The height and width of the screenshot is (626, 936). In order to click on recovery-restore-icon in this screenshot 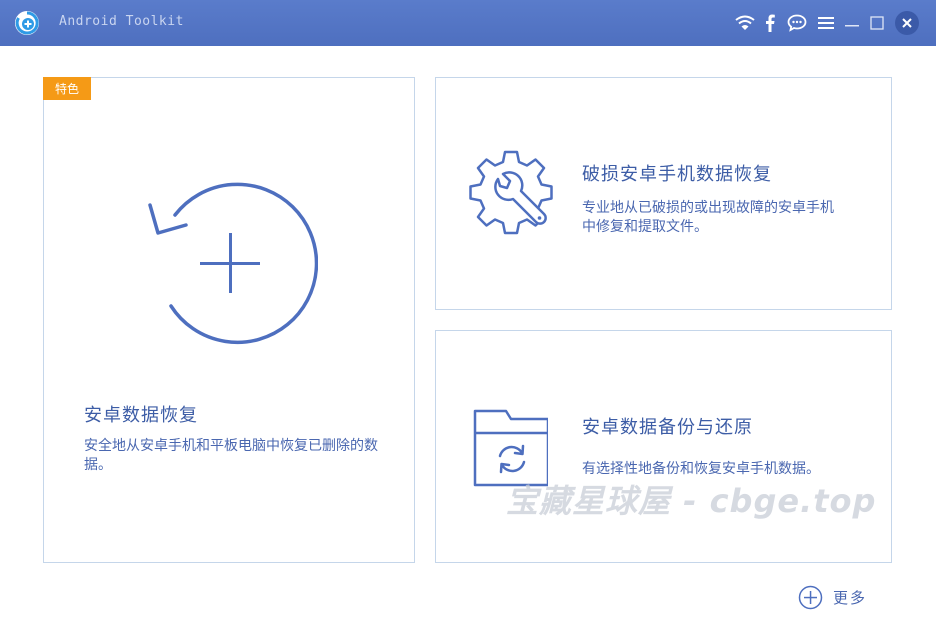, I will do `click(233, 265)`.